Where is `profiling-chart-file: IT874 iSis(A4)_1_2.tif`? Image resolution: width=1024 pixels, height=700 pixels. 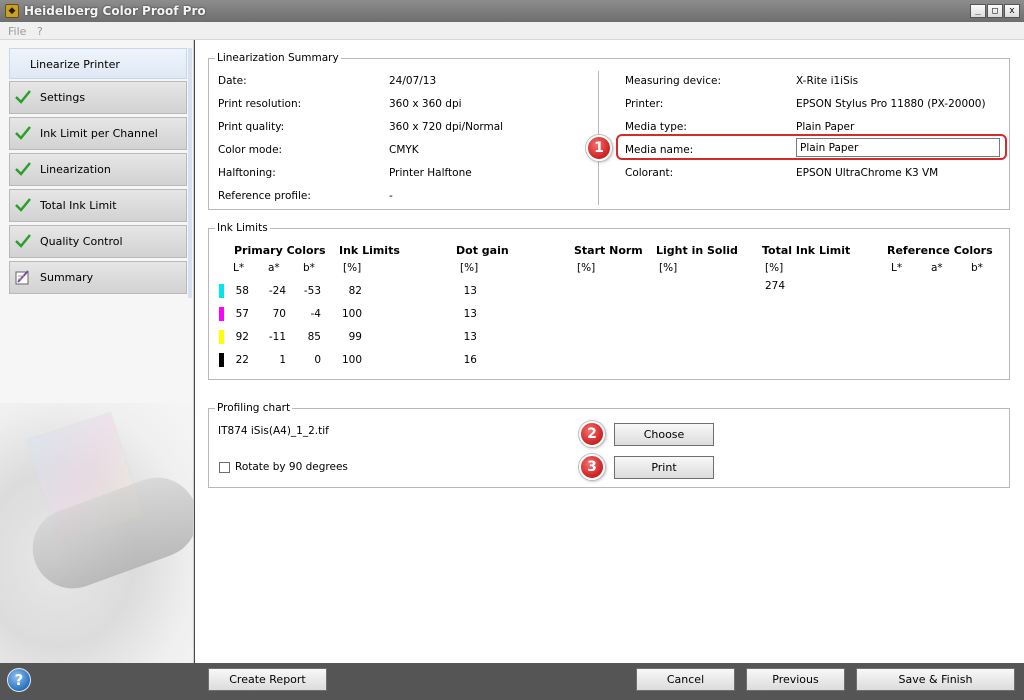
profiling-chart-file: IT874 iSis(A4)_1_2.tif is located at coordinates (273, 431).